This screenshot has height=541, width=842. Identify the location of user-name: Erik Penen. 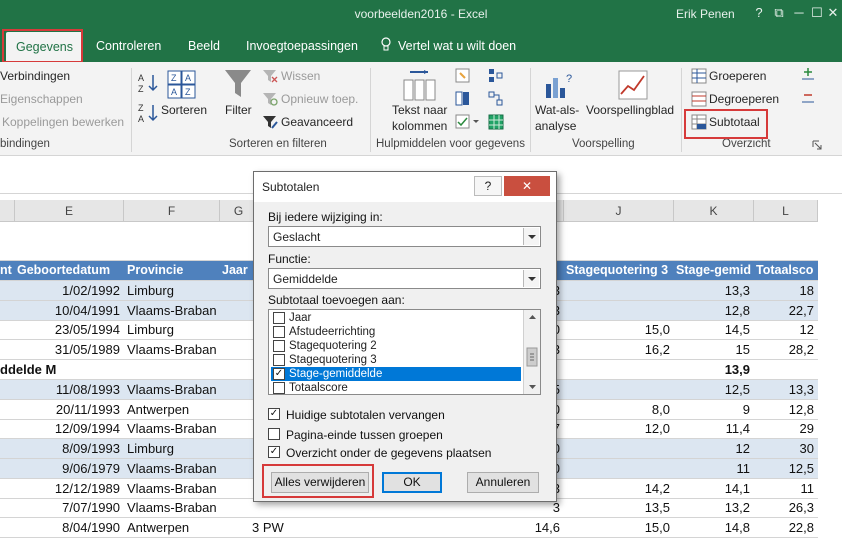
(705, 14).